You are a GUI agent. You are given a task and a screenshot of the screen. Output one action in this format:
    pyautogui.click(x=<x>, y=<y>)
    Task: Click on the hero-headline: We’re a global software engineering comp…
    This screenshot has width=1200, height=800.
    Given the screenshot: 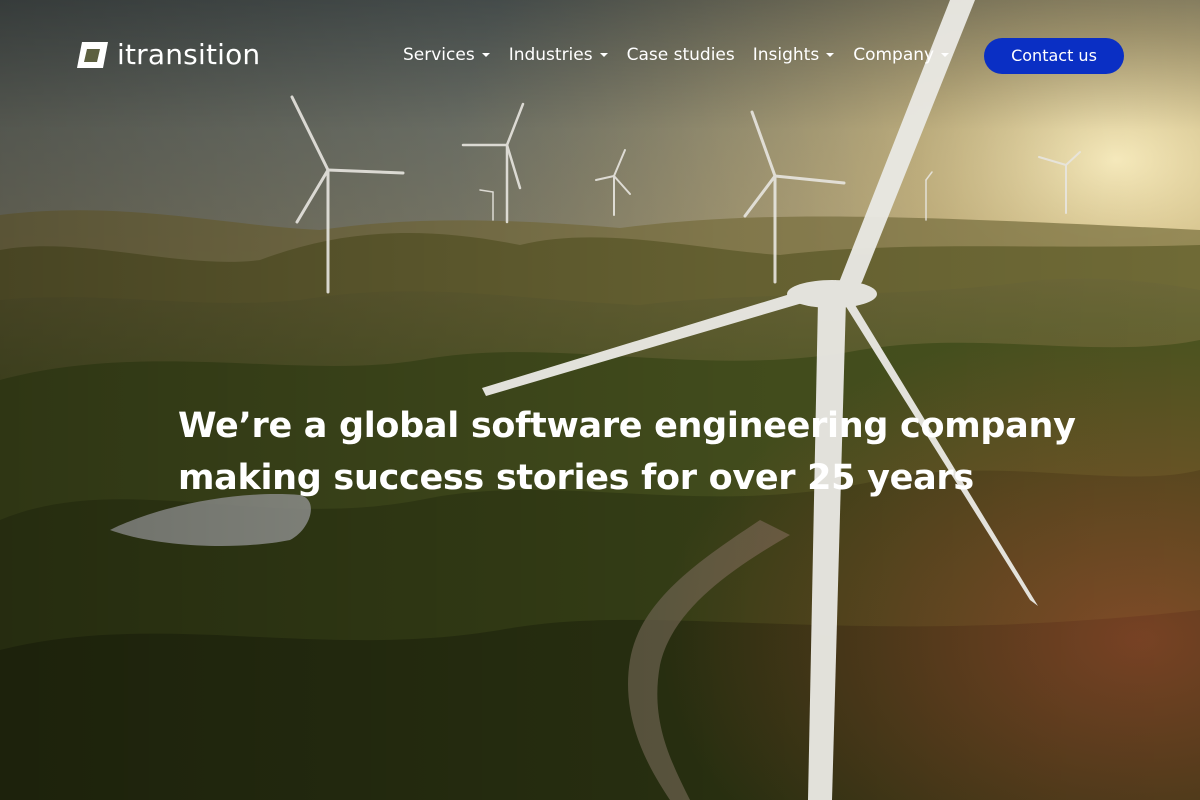 What is the action you would take?
    pyautogui.click(x=627, y=452)
    